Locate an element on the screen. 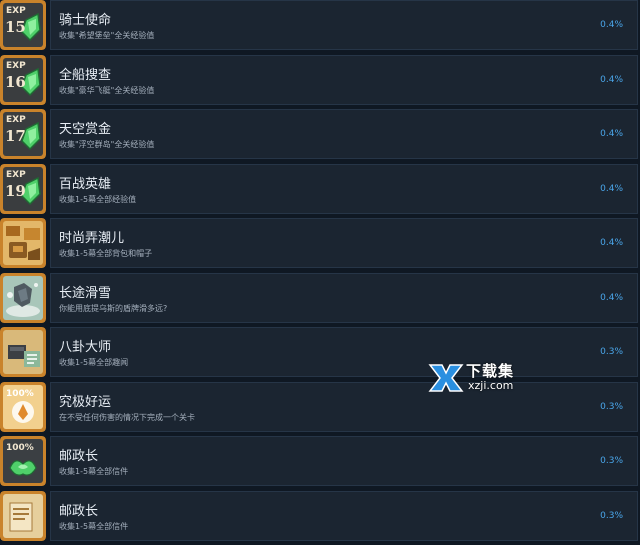 Image resolution: width=640 pixels, height=545 pixels. achievement-desc: 收集"豪华飞艇"全关经验值 is located at coordinates (107, 90).